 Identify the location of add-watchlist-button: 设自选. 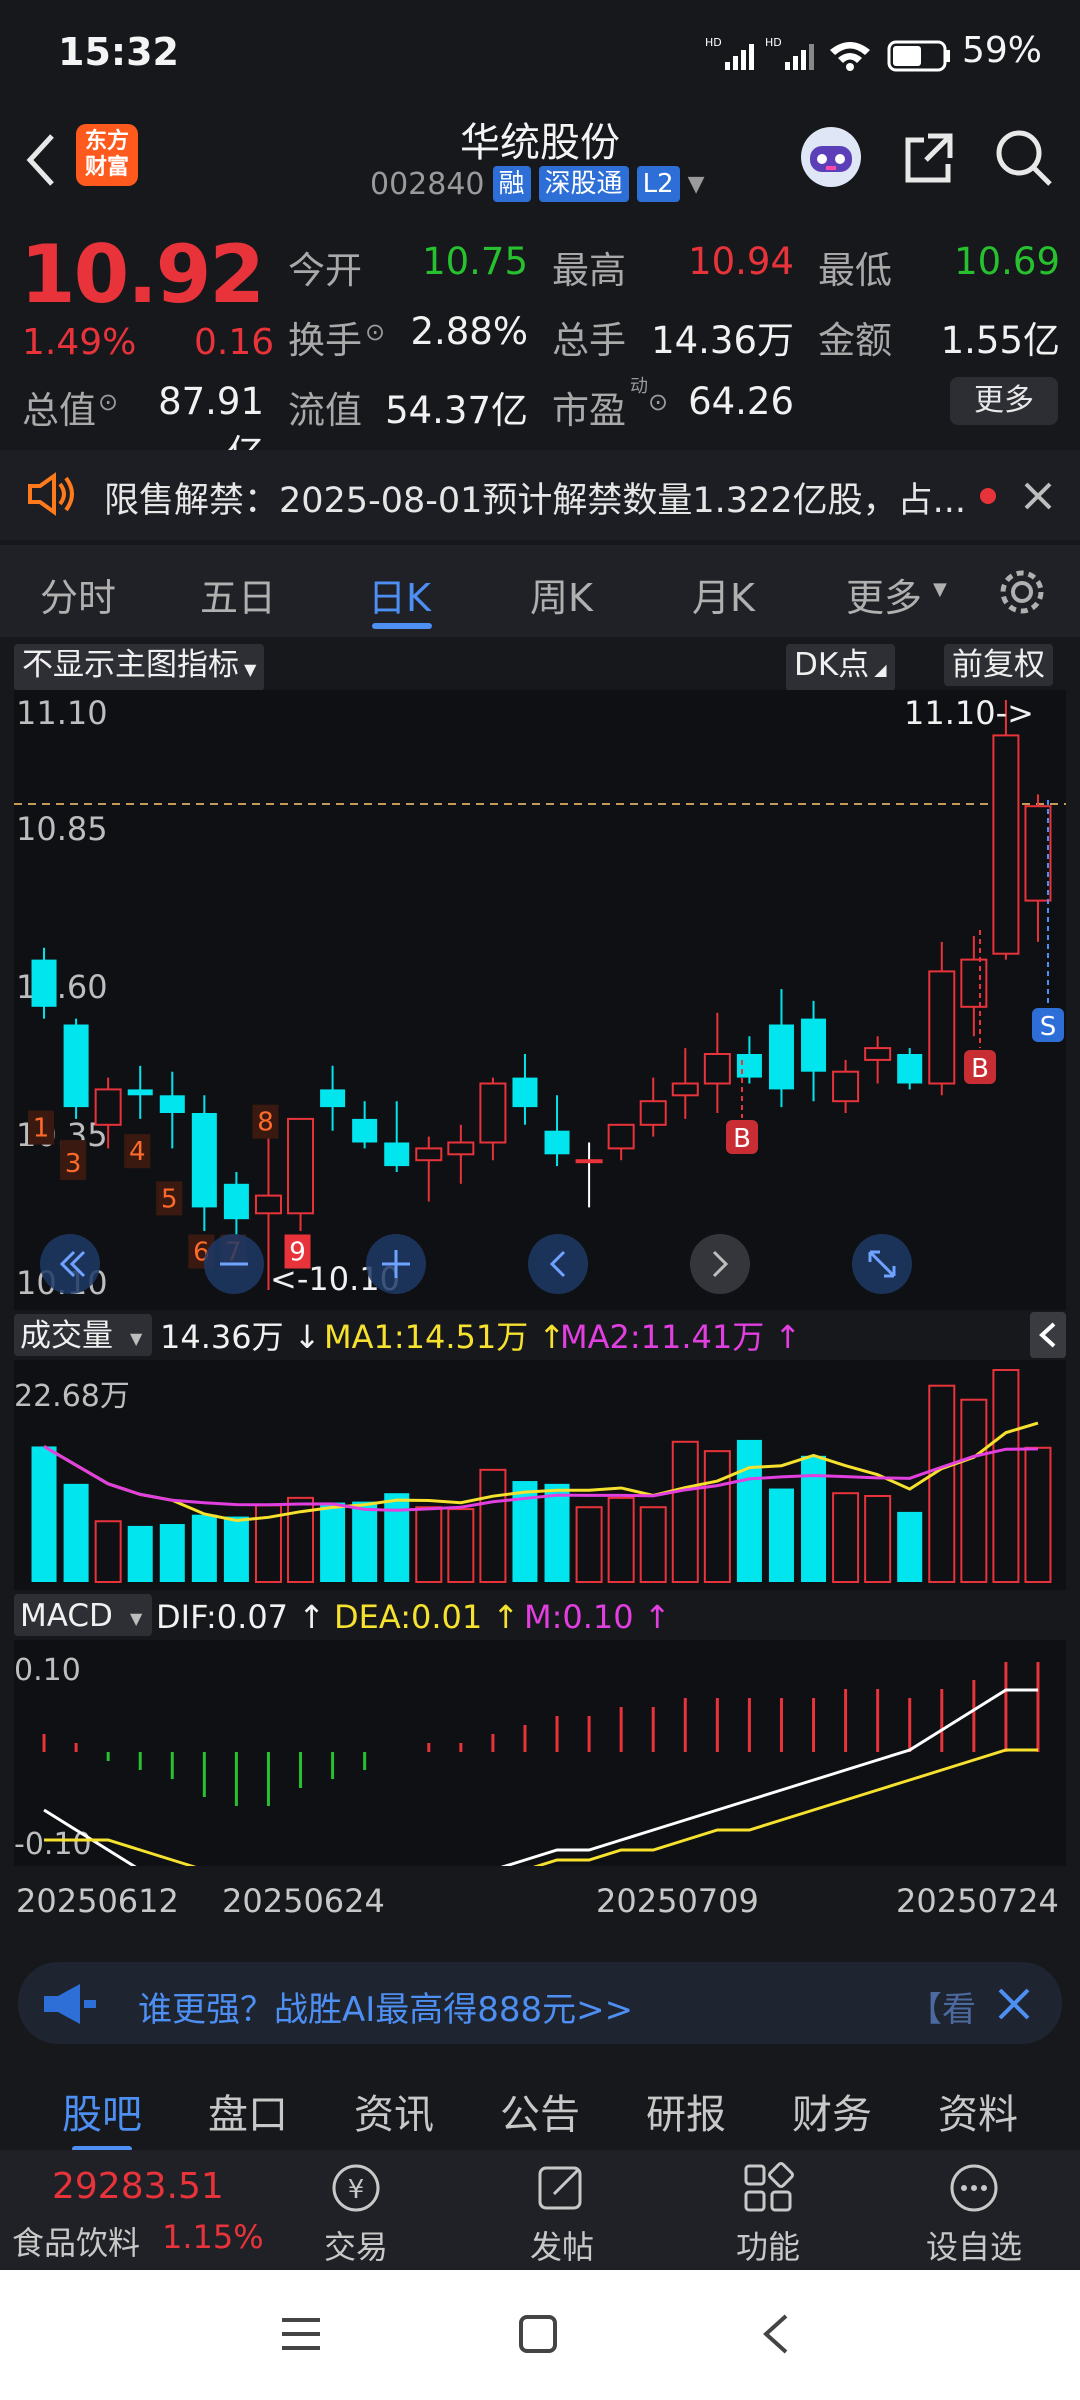
(974, 2245).